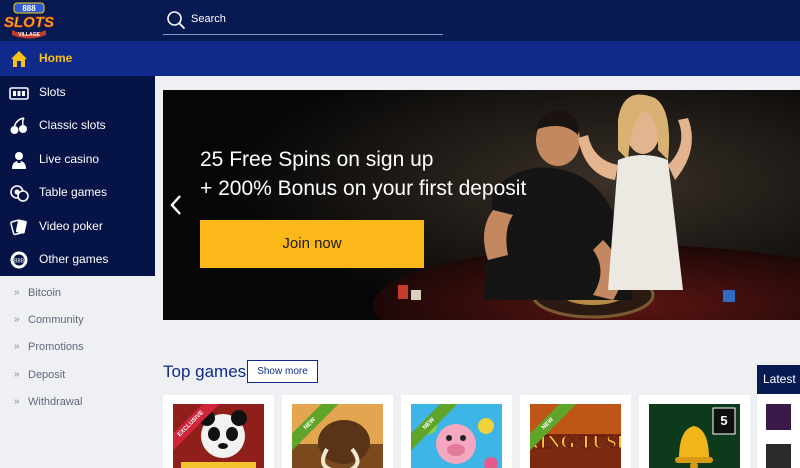 Image resolution: width=800 pixels, height=468 pixels. I want to click on game-thumbnail: 5, so click(694, 436).